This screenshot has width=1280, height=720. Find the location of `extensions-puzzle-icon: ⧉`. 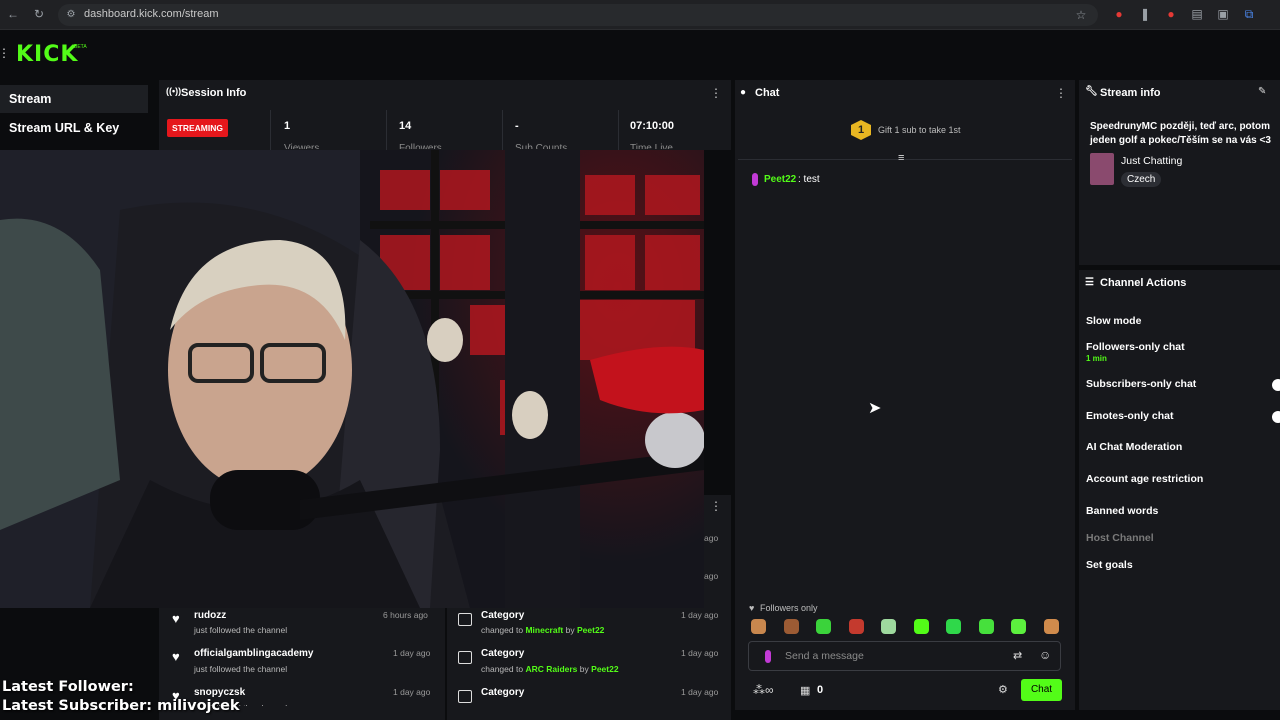

extensions-puzzle-icon: ⧉ is located at coordinates (1249, 14).